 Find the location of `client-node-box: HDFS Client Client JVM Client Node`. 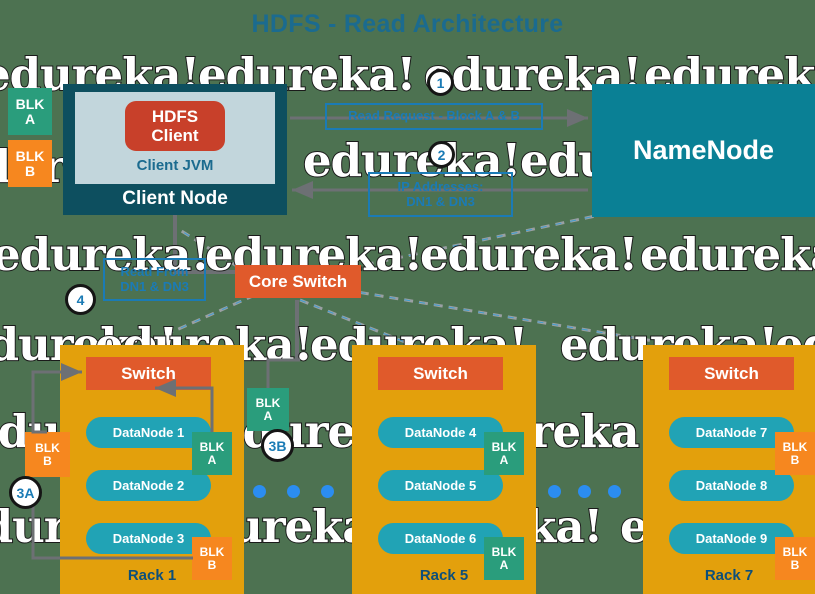

client-node-box: HDFS Client Client JVM Client Node is located at coordinates (175, 149).